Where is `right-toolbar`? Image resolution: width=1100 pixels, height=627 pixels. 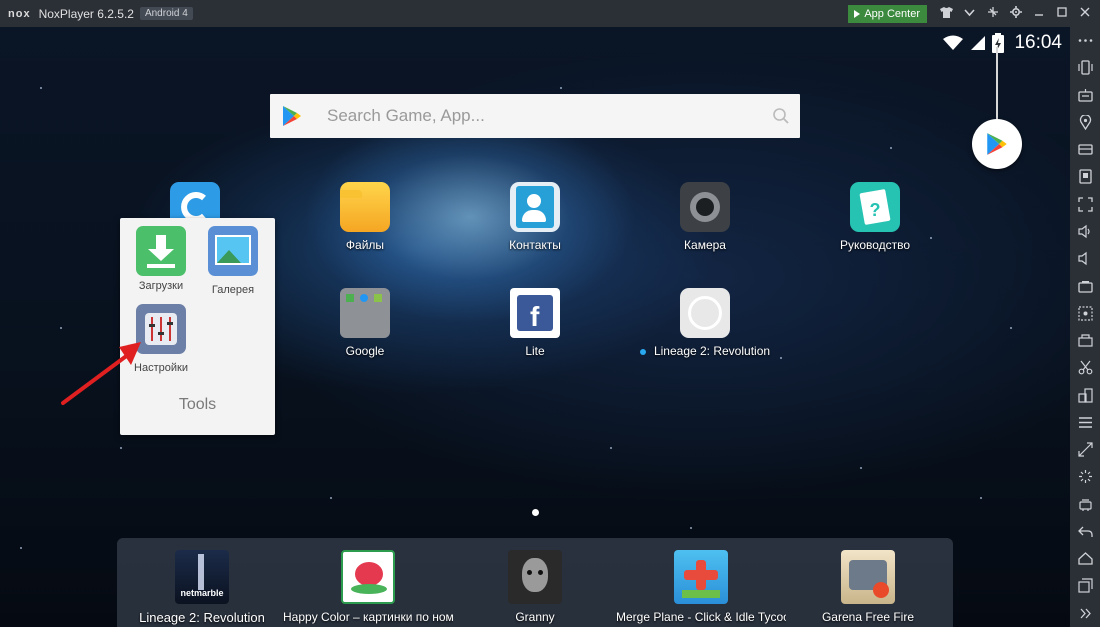
right-toolbar is located at coordinates (1085, 327).